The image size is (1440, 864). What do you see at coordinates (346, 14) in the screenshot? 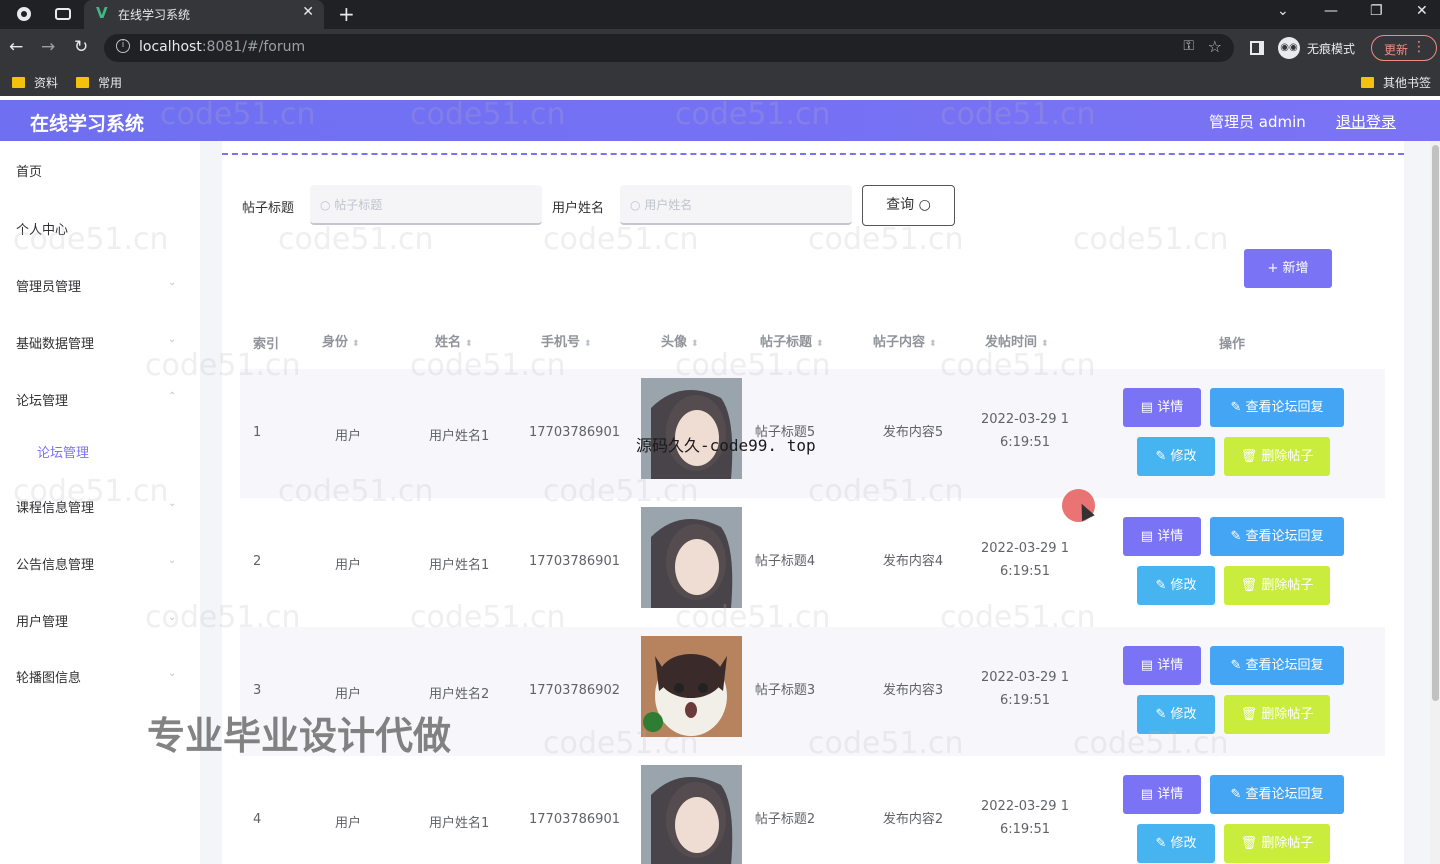
I see `new-tab-icon: +` at bounding box center [346, 14].